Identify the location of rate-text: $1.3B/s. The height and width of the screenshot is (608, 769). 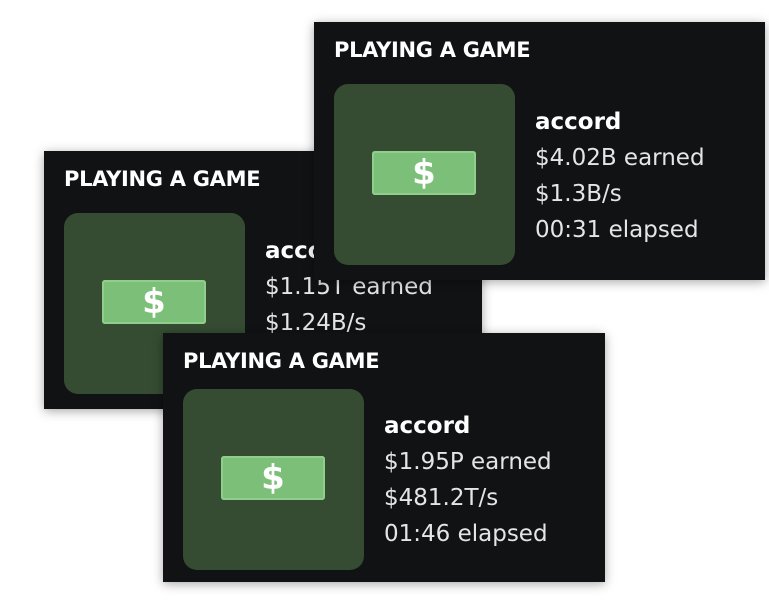
(578, 194).